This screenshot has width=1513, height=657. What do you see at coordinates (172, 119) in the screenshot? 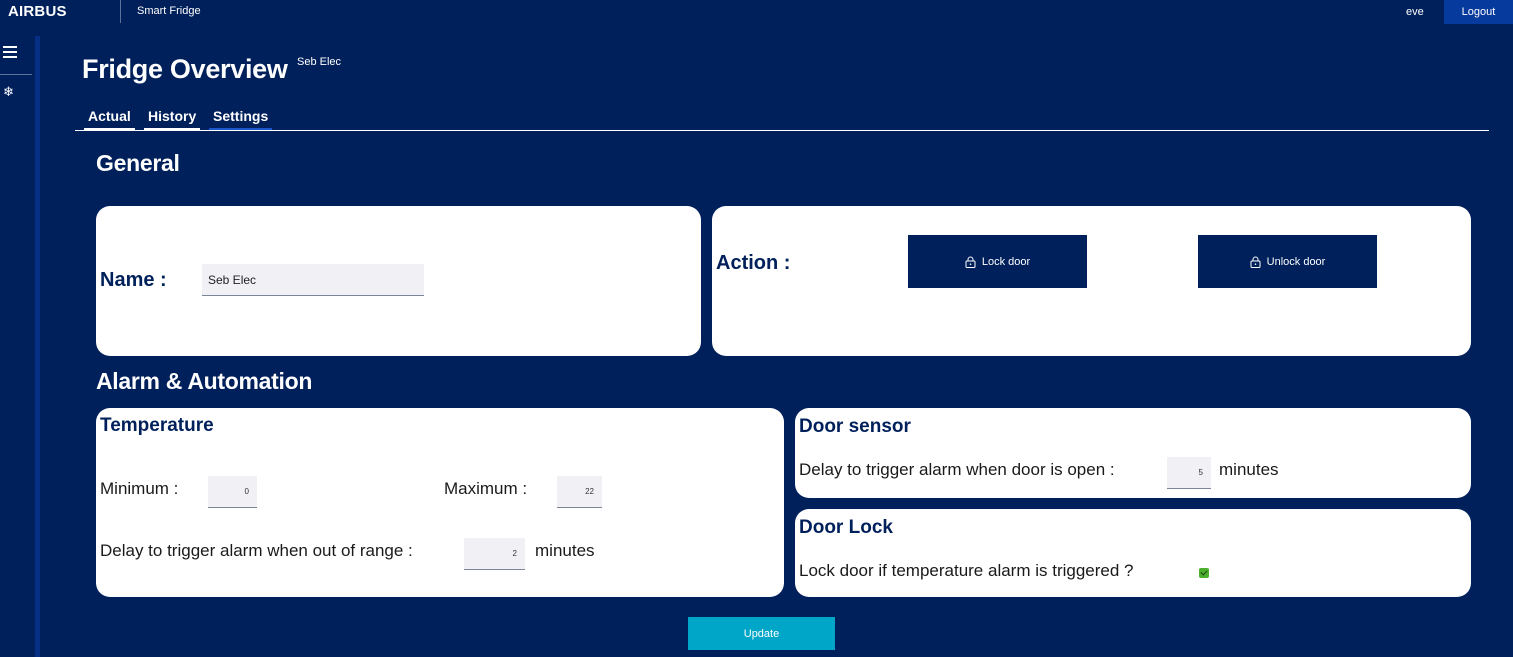
I see `tab-history: History` at bounding box center [172, 119].